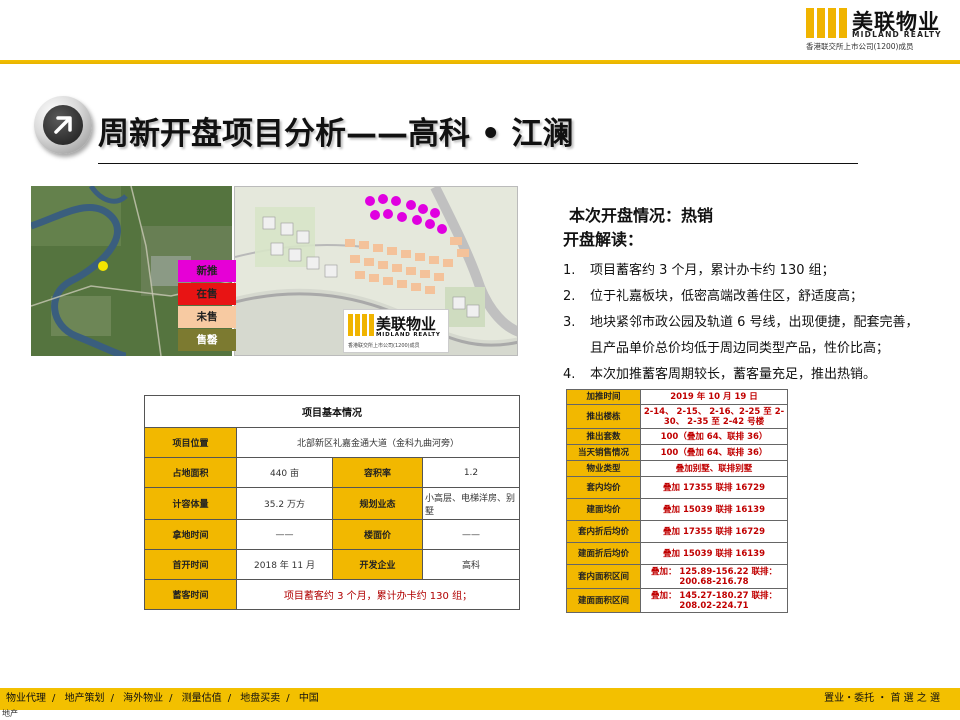 The width and height of the screenshot is (960, 720). What do you see at coordinates (190, 534) in the screenshot?
I see `table-label: 拿地时间` at bounding box center [190, 534].